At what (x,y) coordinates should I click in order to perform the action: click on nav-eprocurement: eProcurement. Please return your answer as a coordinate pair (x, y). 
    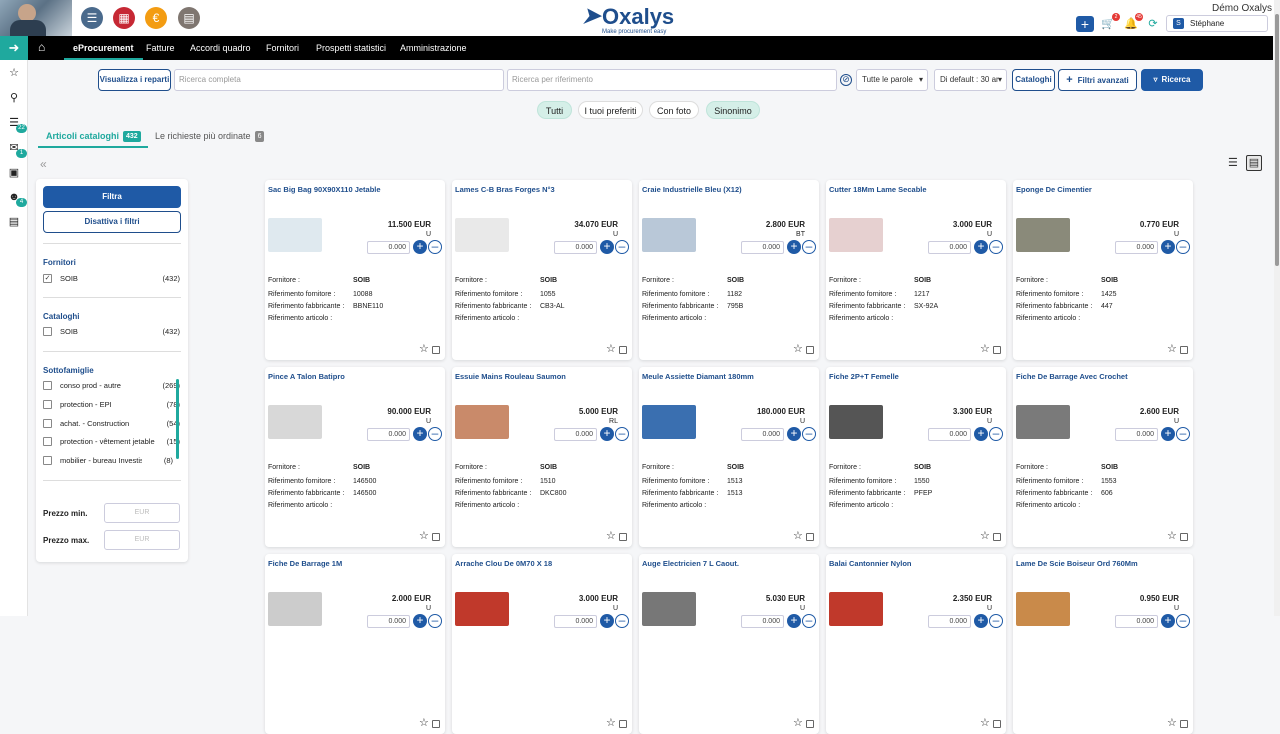
    Looking at the image, I should click on (103, 48).